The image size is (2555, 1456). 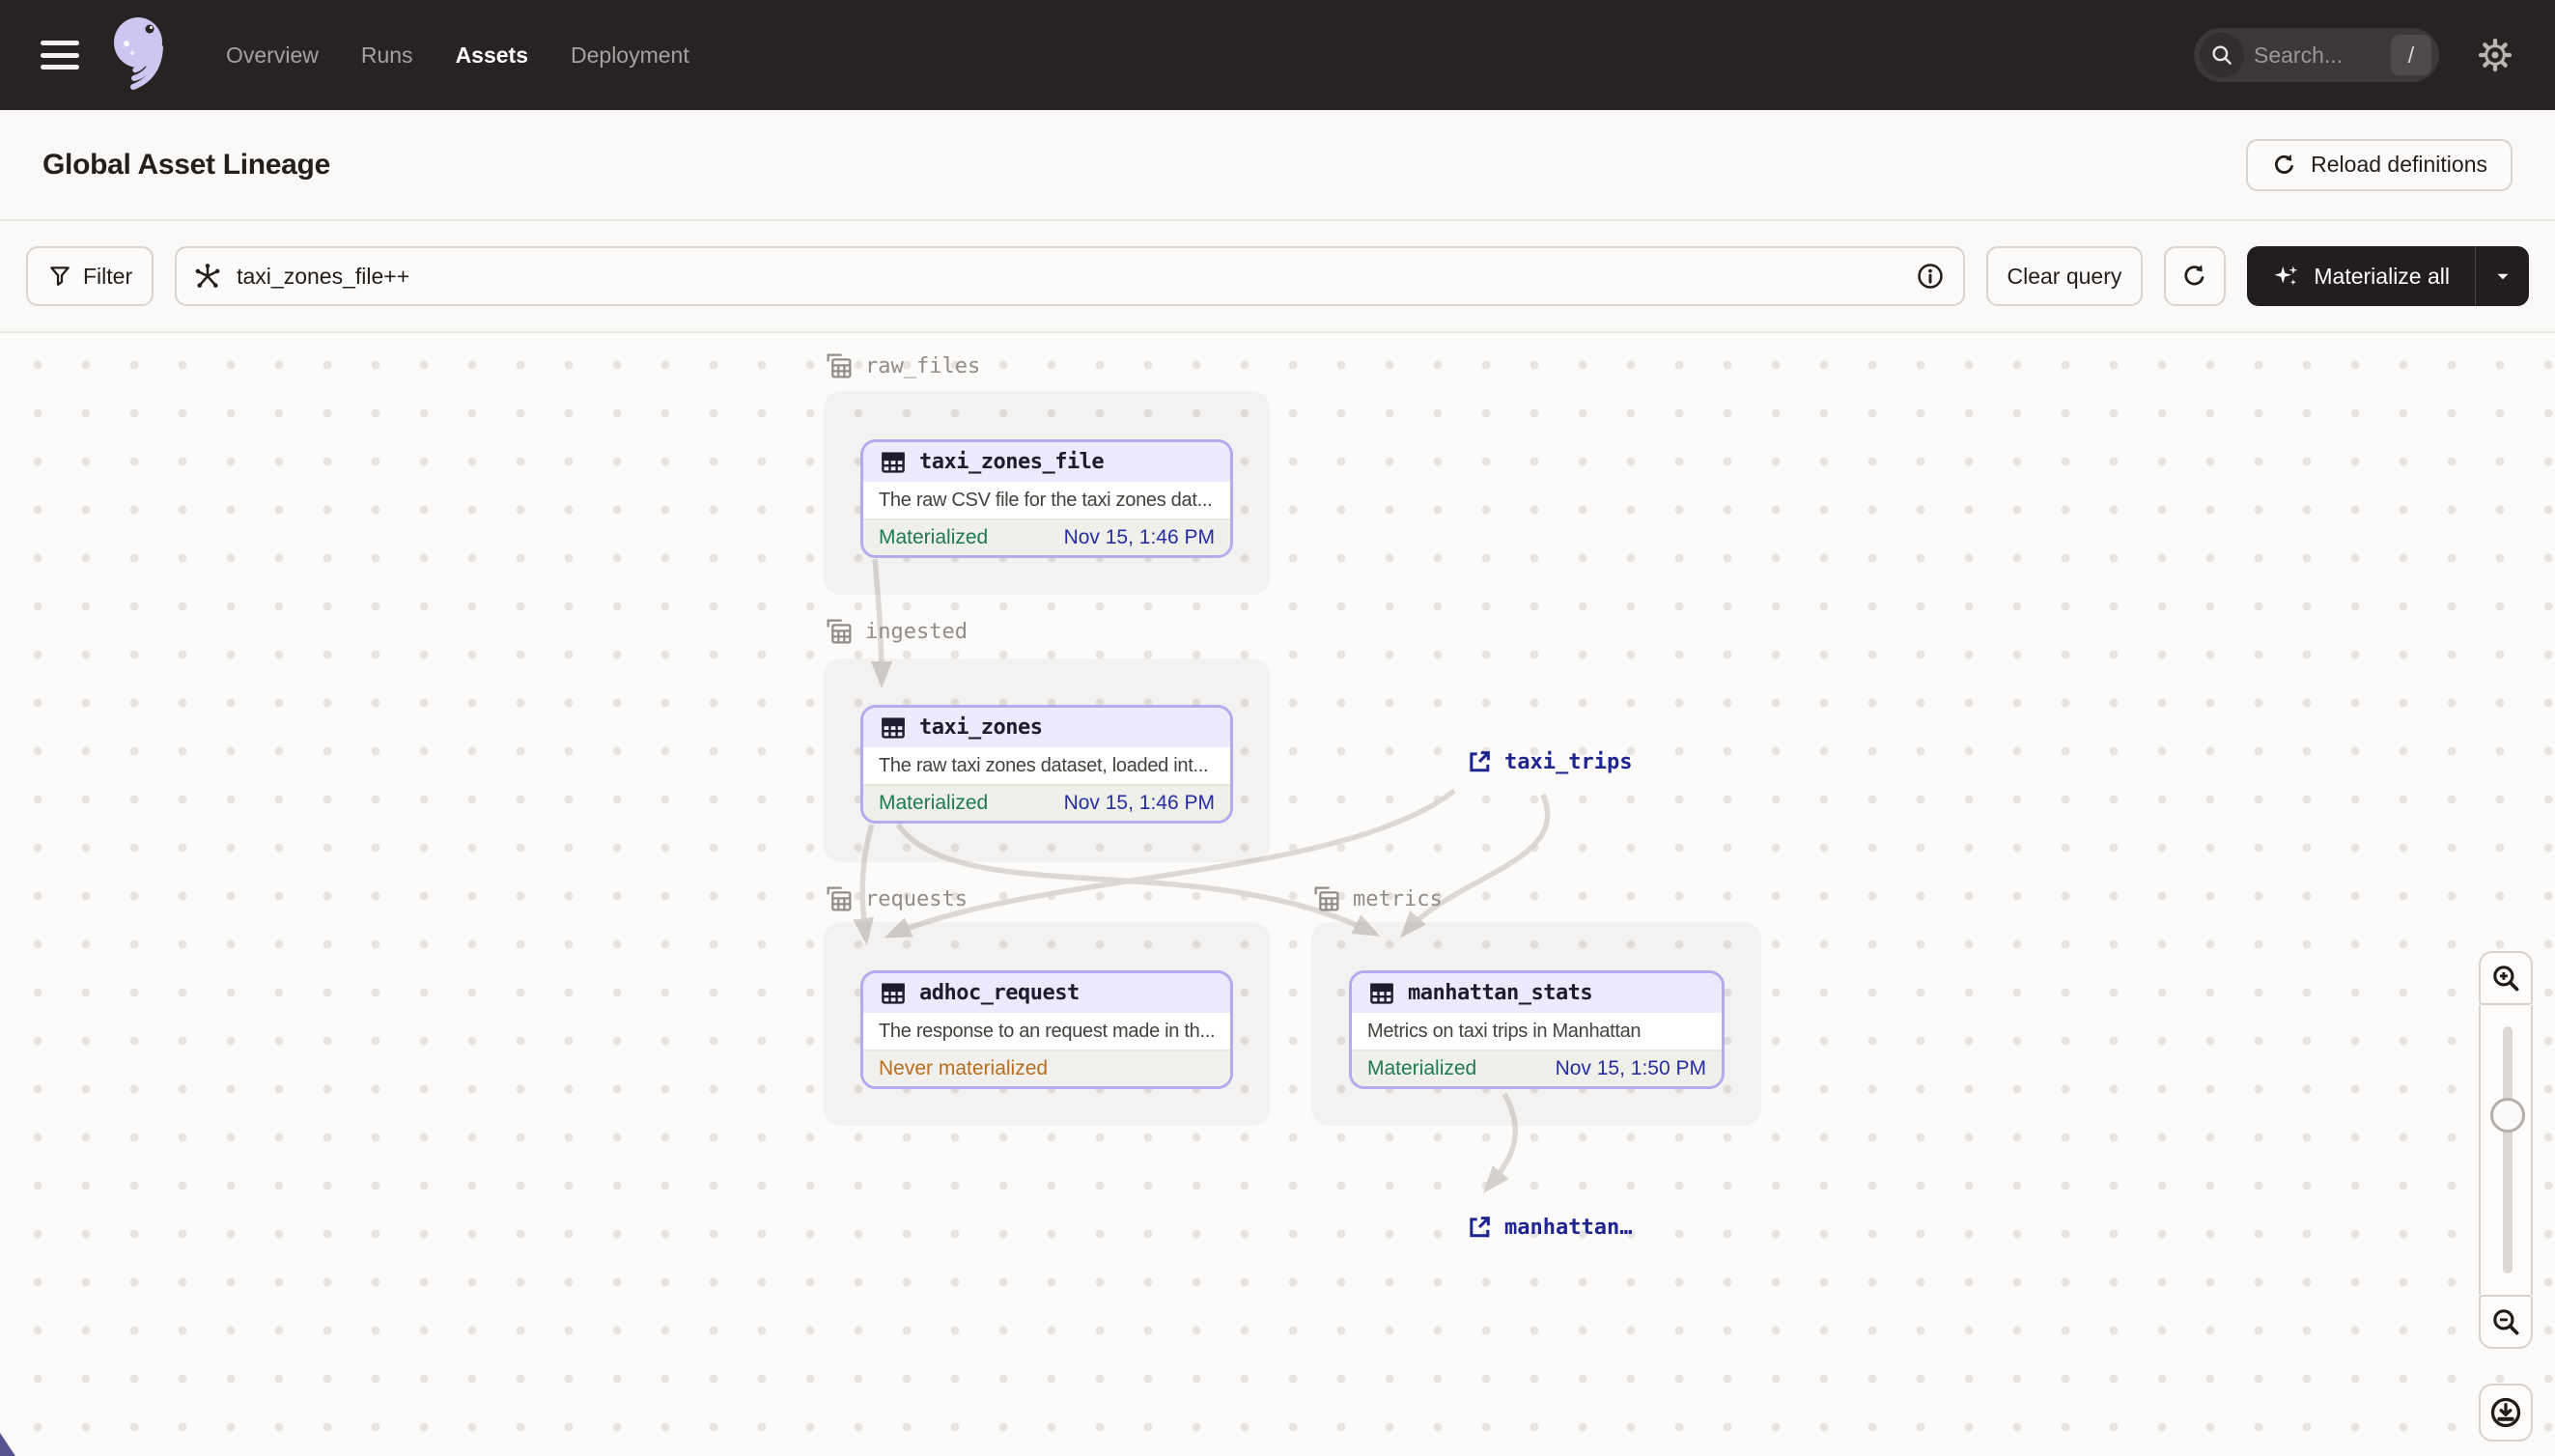 What do you see at coordinates (1046, 728) in the screenshot?
I see `asset-node-header: taxi_zones` at bounding box center [1046, 728].